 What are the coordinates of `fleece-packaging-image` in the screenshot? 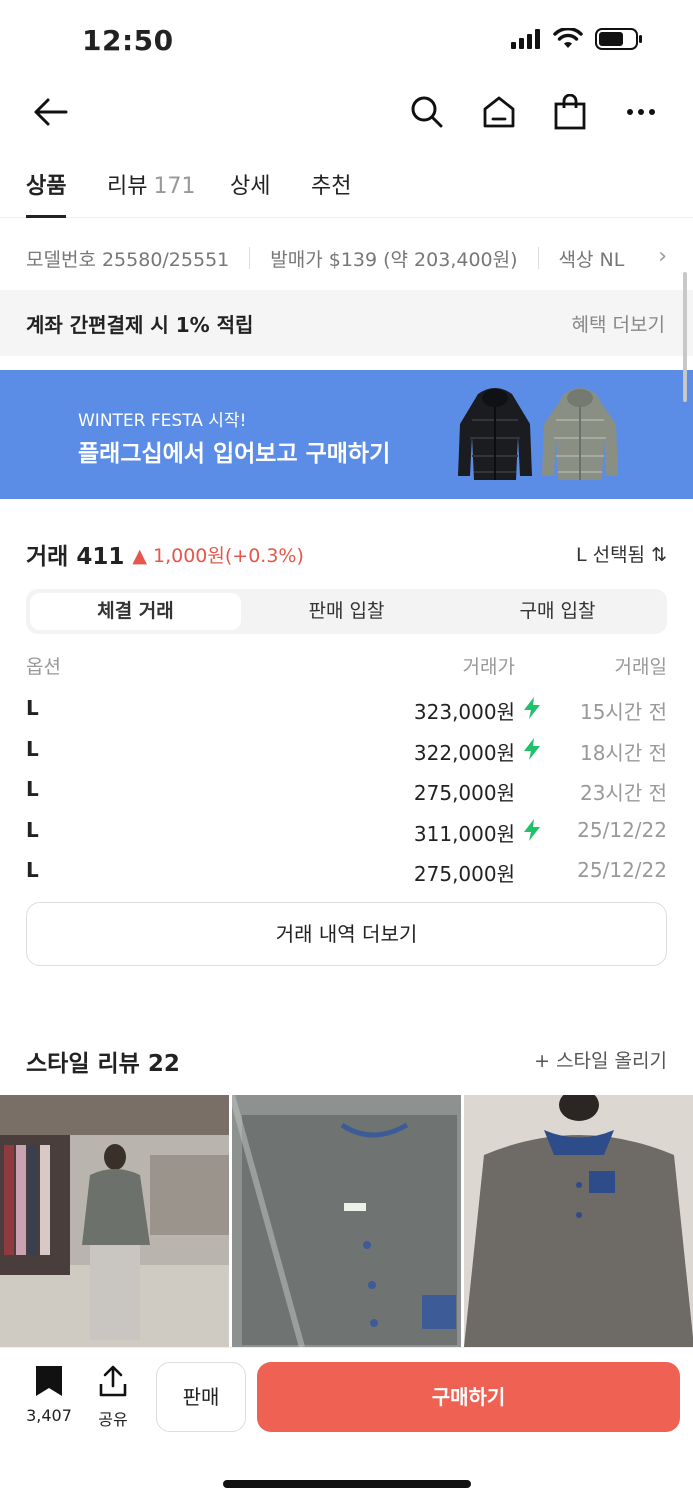 It's located at (346, 1221).